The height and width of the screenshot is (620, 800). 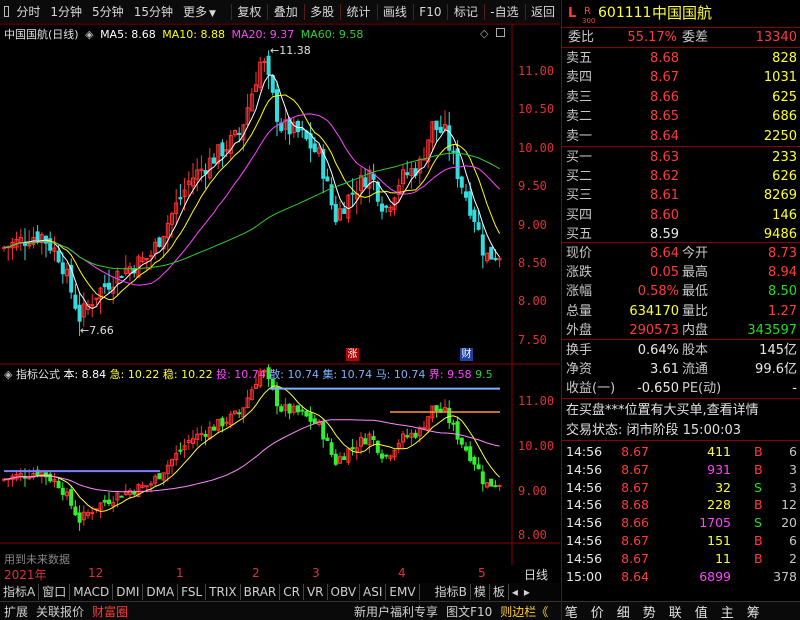 I want to click on multi-stock-button: 多股, so click(x=322, y=12).